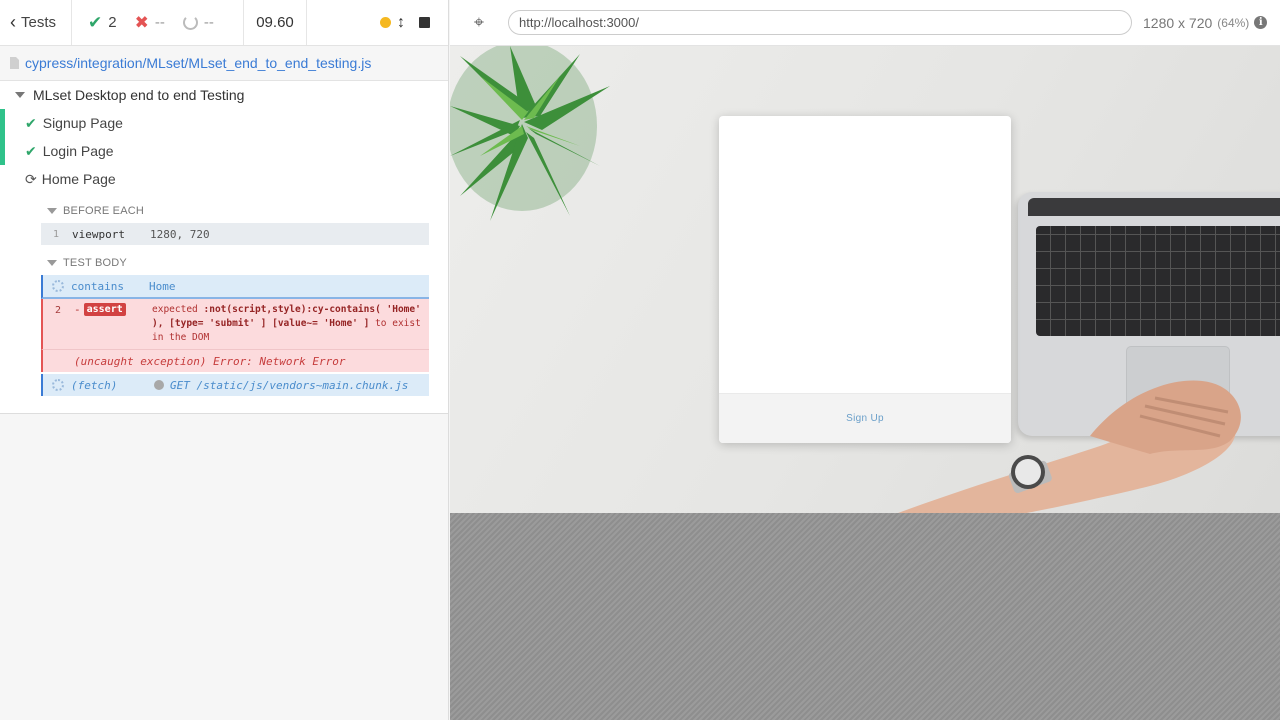 This screenshot has height=720, width=1280. What do you see at coordinates (579, 22) in the screenshot?
I see `url-text: http://localhost:3000/` at bounding box center [579, 22].